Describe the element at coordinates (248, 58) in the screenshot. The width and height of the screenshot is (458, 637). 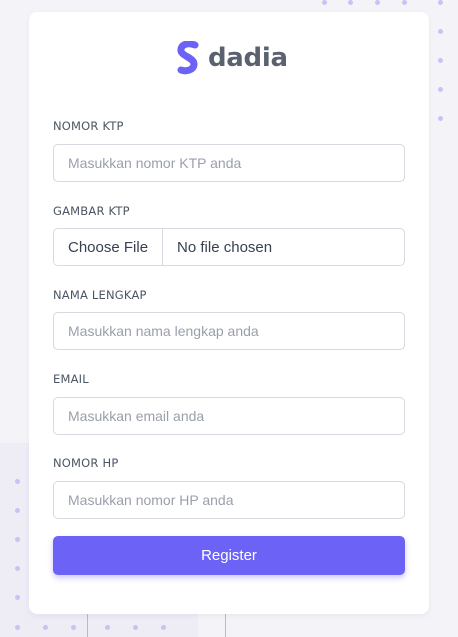
I see `brand-name: dadia` at that location.